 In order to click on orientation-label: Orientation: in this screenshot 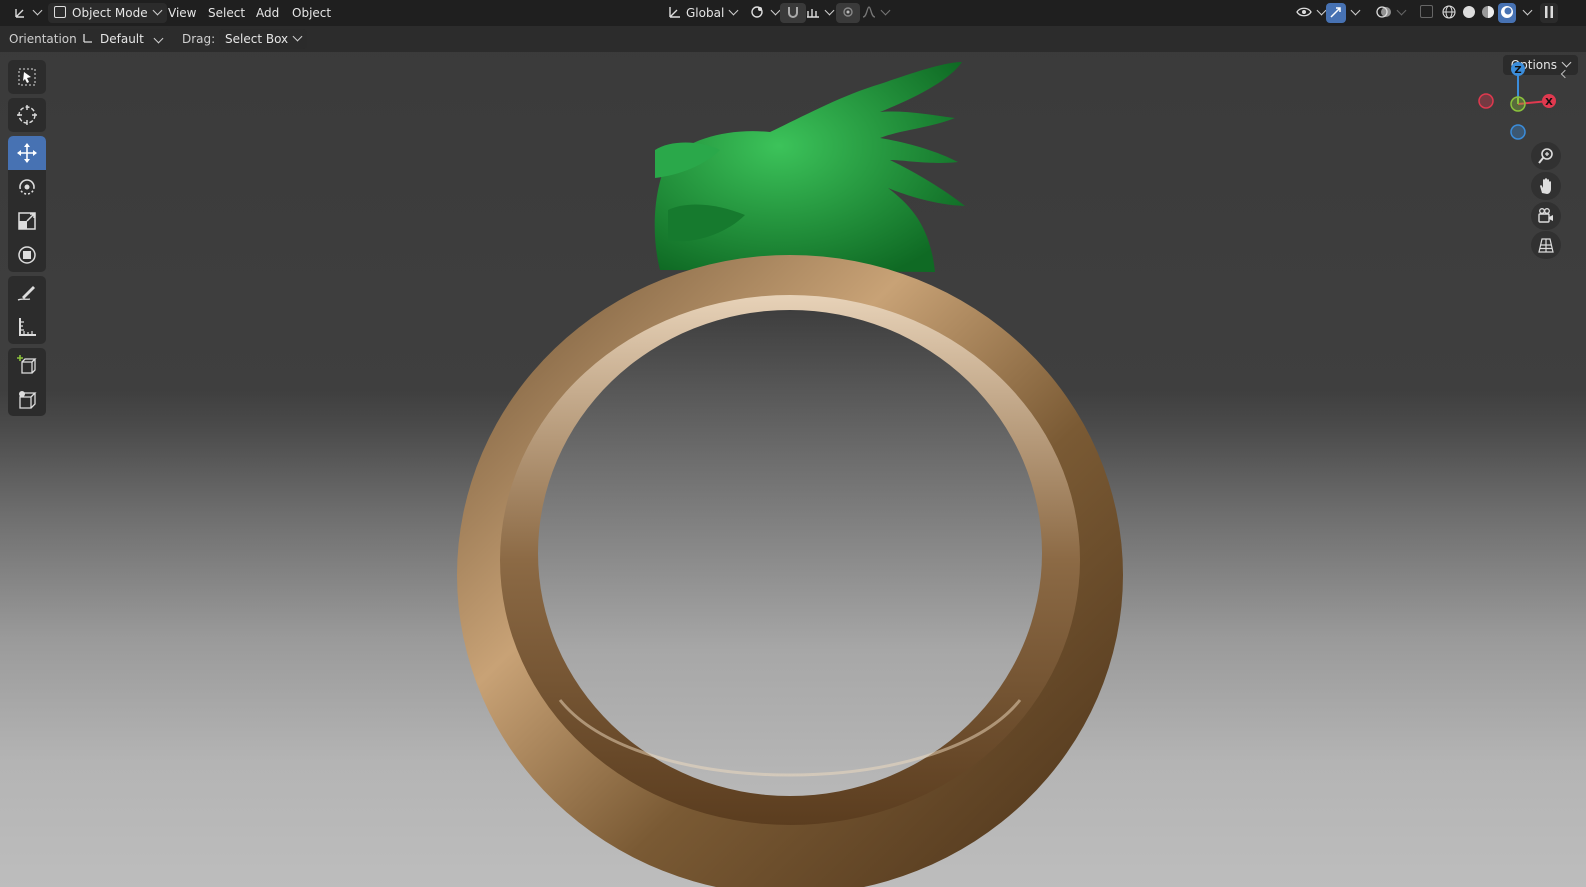, I will do `click(45, 39)`.